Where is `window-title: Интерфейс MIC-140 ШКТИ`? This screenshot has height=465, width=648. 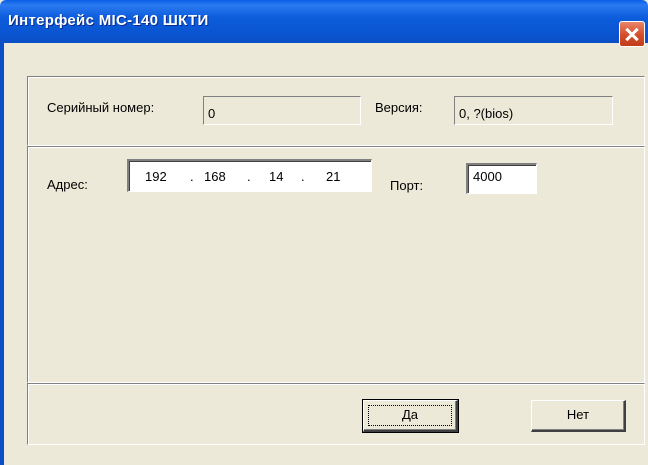
window-title: Интерфейс MIC-140 ШКТИ is located at coordinates (108, 20).